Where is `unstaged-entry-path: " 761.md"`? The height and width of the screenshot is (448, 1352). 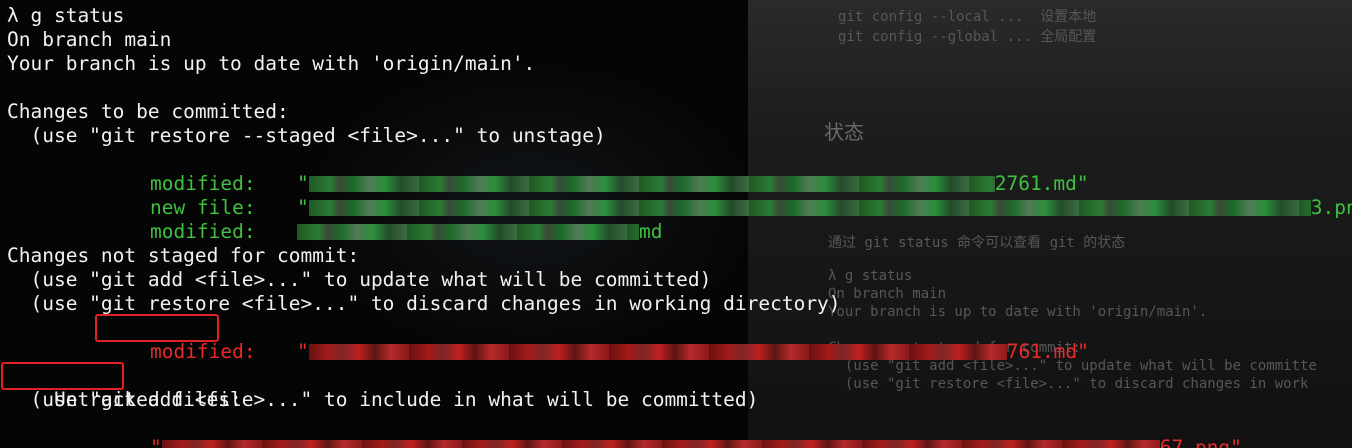 unstaged-entry-path: " 761.md" is located at coordinates (669, 339).